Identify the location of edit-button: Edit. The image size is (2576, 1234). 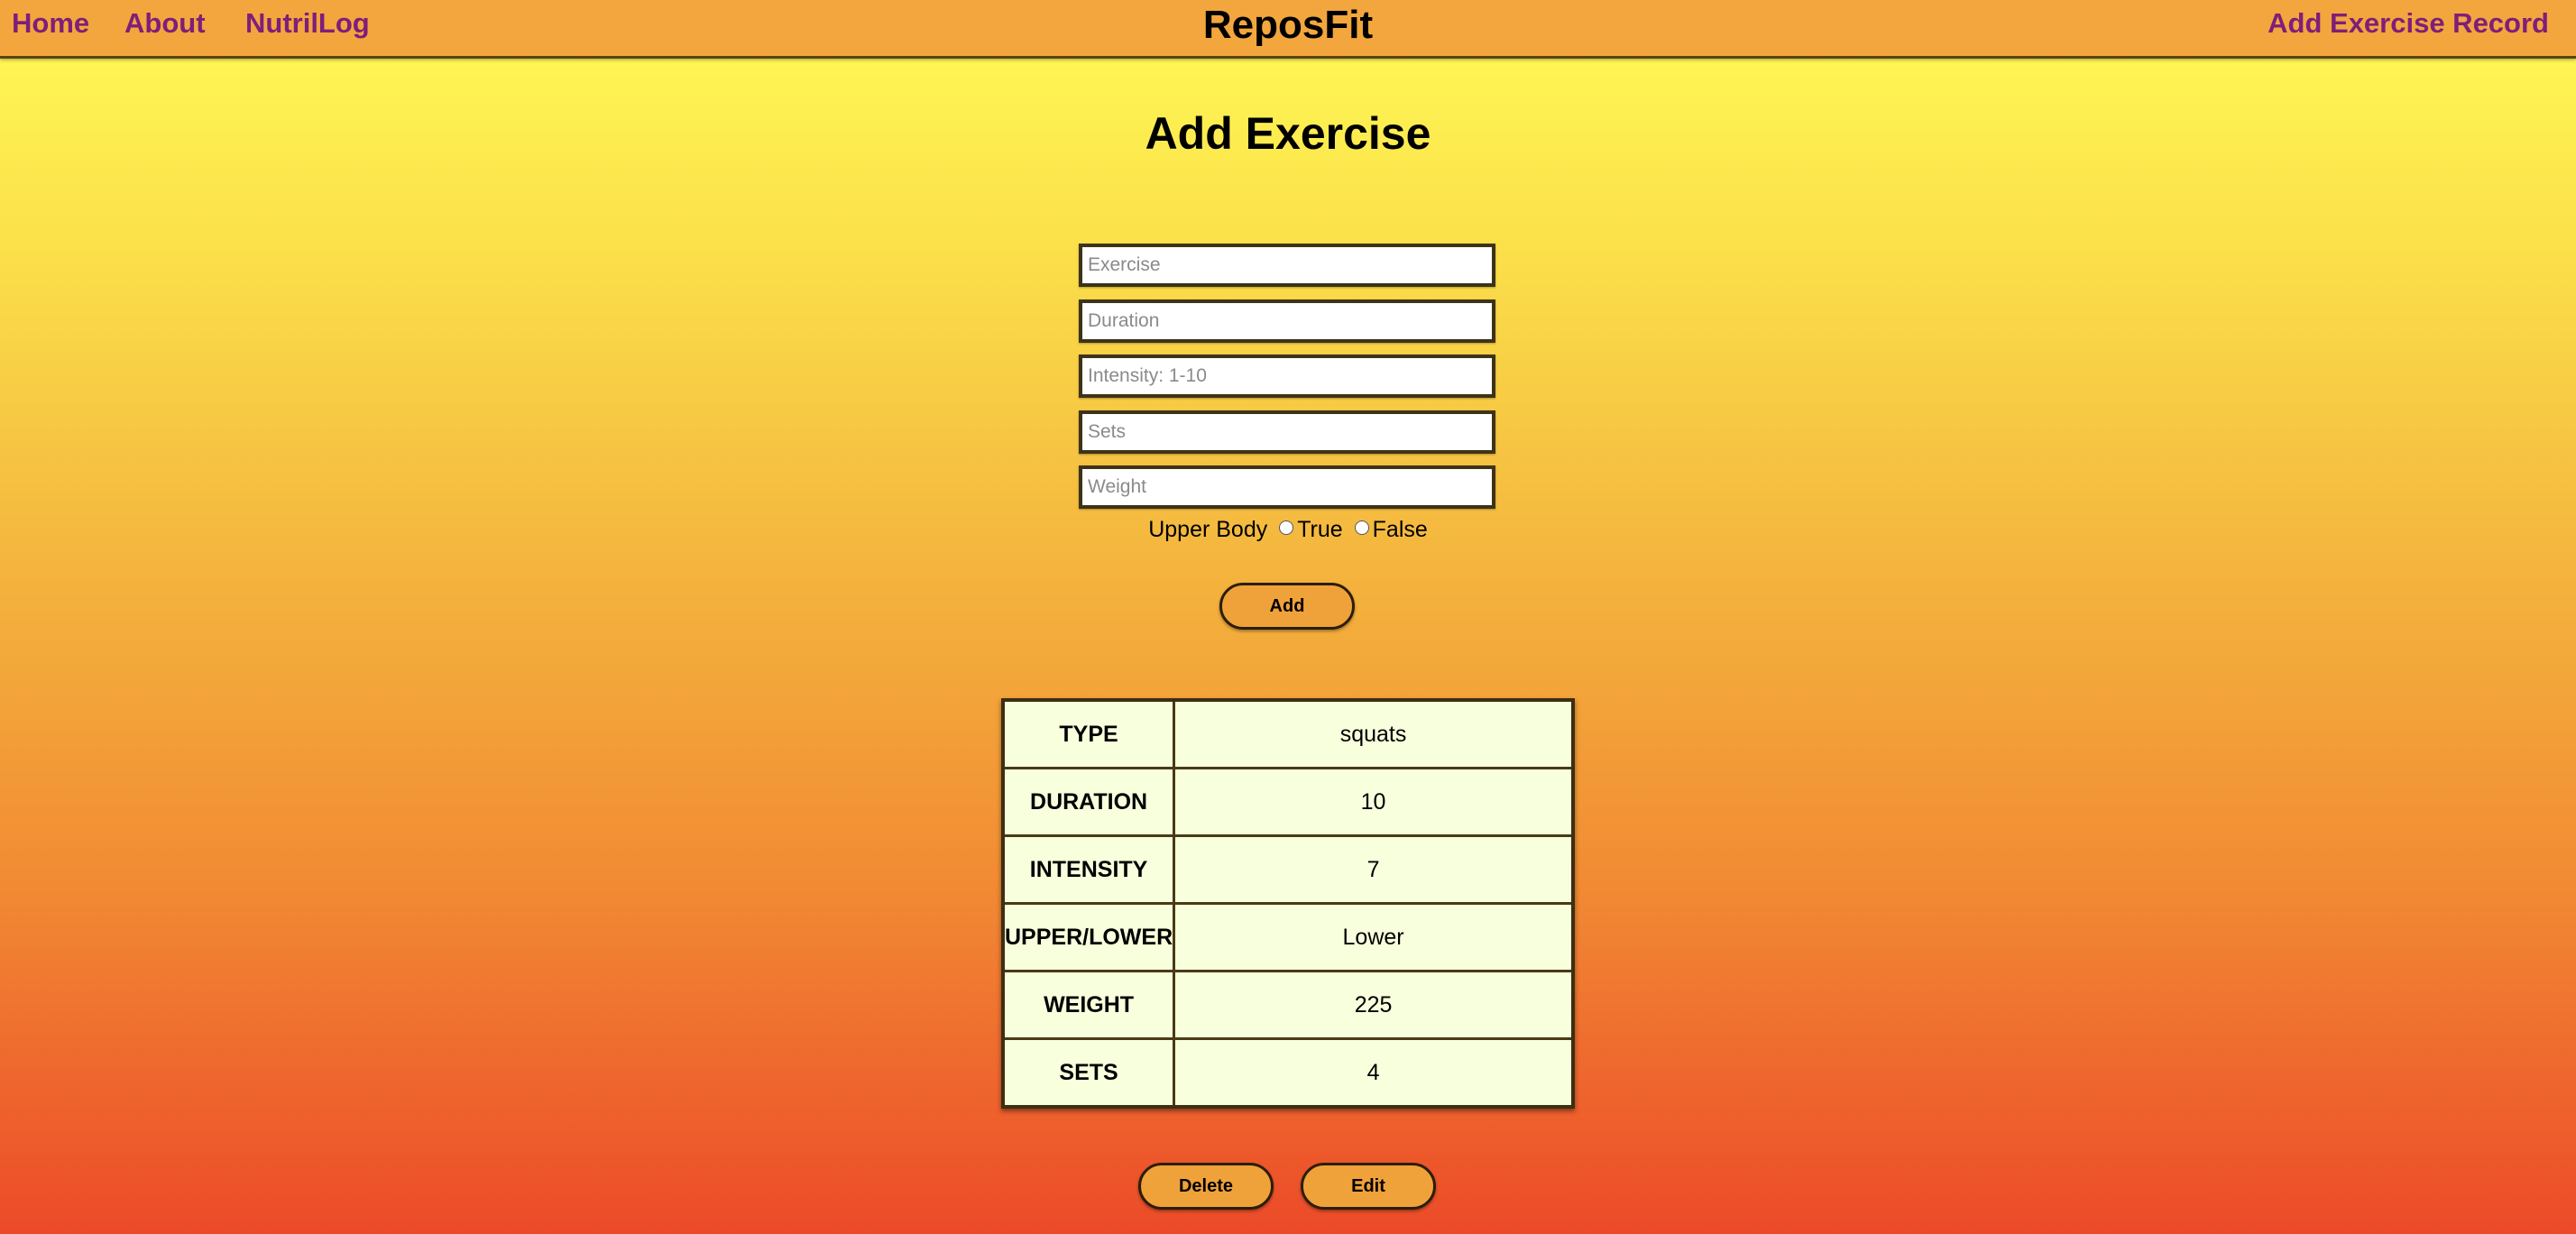
(1368, 1186).